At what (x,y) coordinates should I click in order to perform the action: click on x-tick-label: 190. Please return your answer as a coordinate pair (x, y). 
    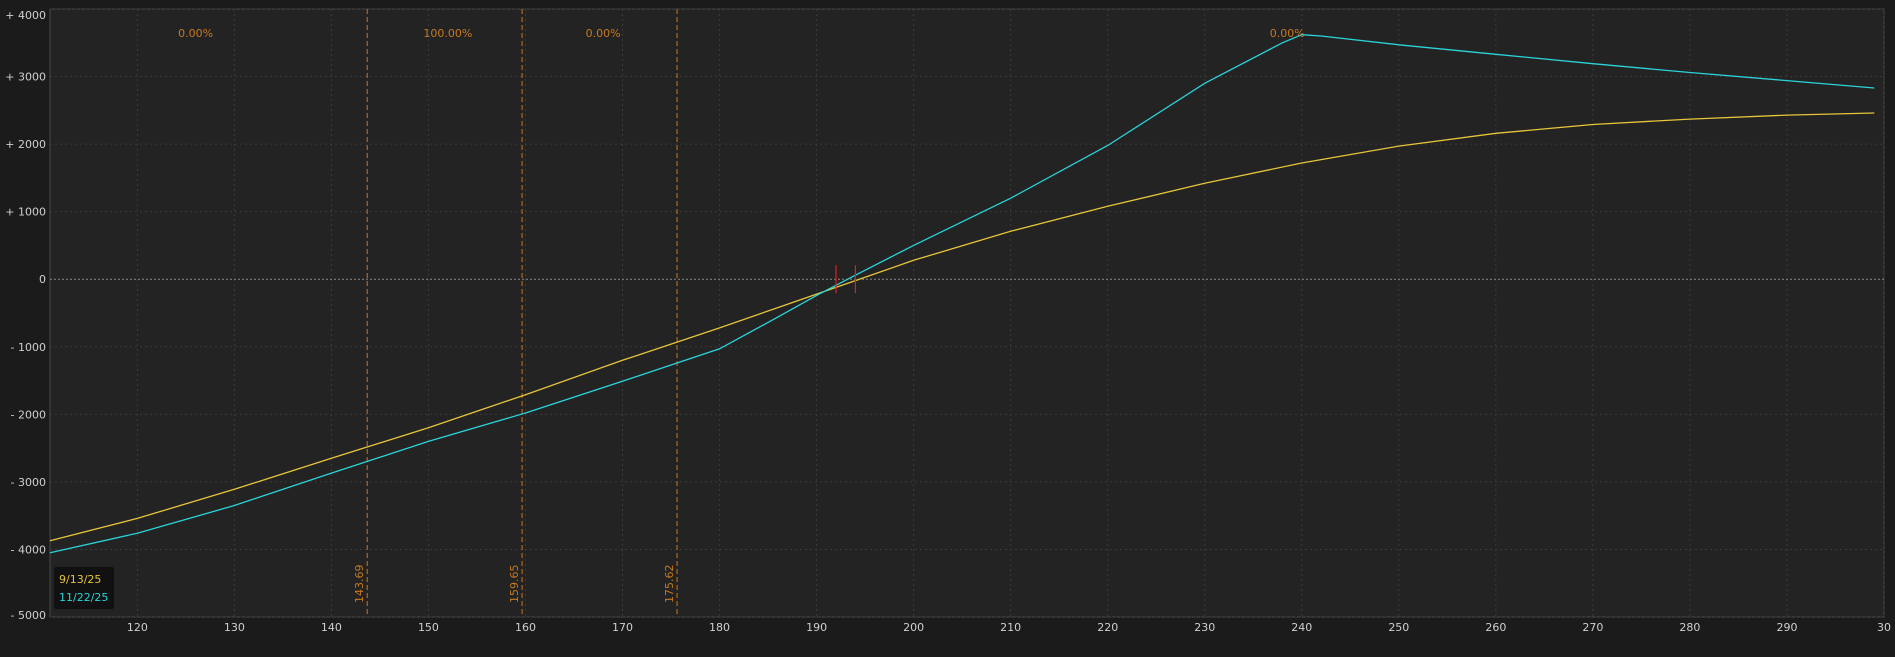
    Looking at the image, I should click on (816, 627).